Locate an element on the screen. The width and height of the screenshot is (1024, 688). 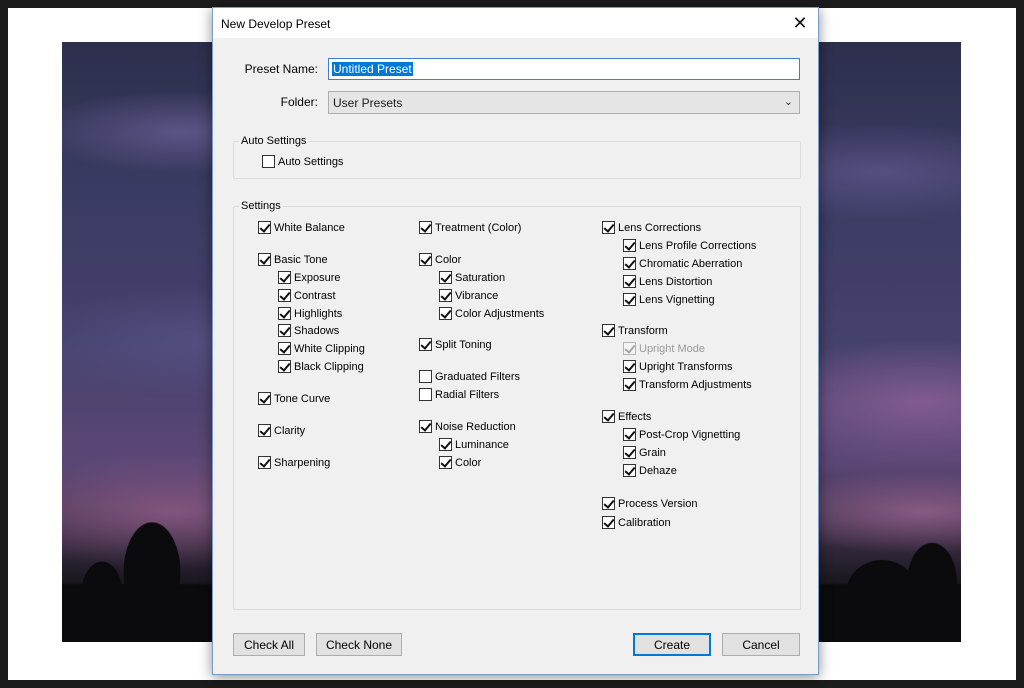
checkbox-label: Basic Tone is located at coordinates (301, 259).